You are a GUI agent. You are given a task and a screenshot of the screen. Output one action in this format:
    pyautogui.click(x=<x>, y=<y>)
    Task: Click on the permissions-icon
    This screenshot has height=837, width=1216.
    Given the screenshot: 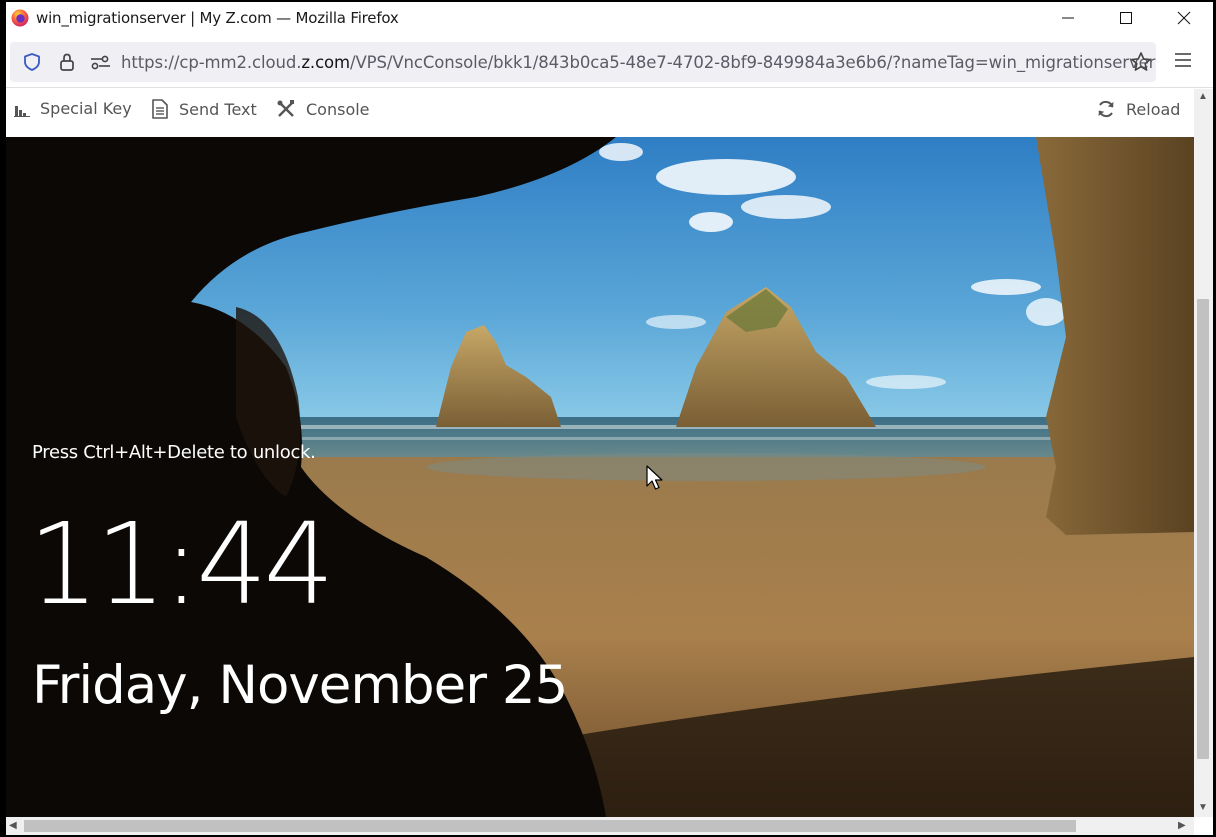 What is the action you would take?
    pyautogui.click(x=101, y=62)
    